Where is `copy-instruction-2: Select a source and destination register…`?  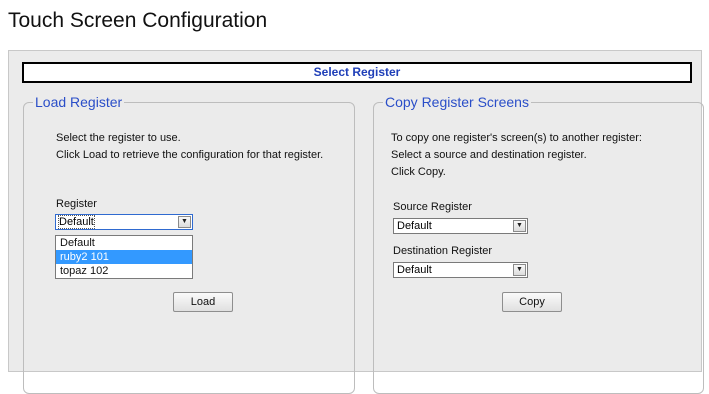 copy-instruction-2: Select a source and destination register… is located at coordinates (489, 155).